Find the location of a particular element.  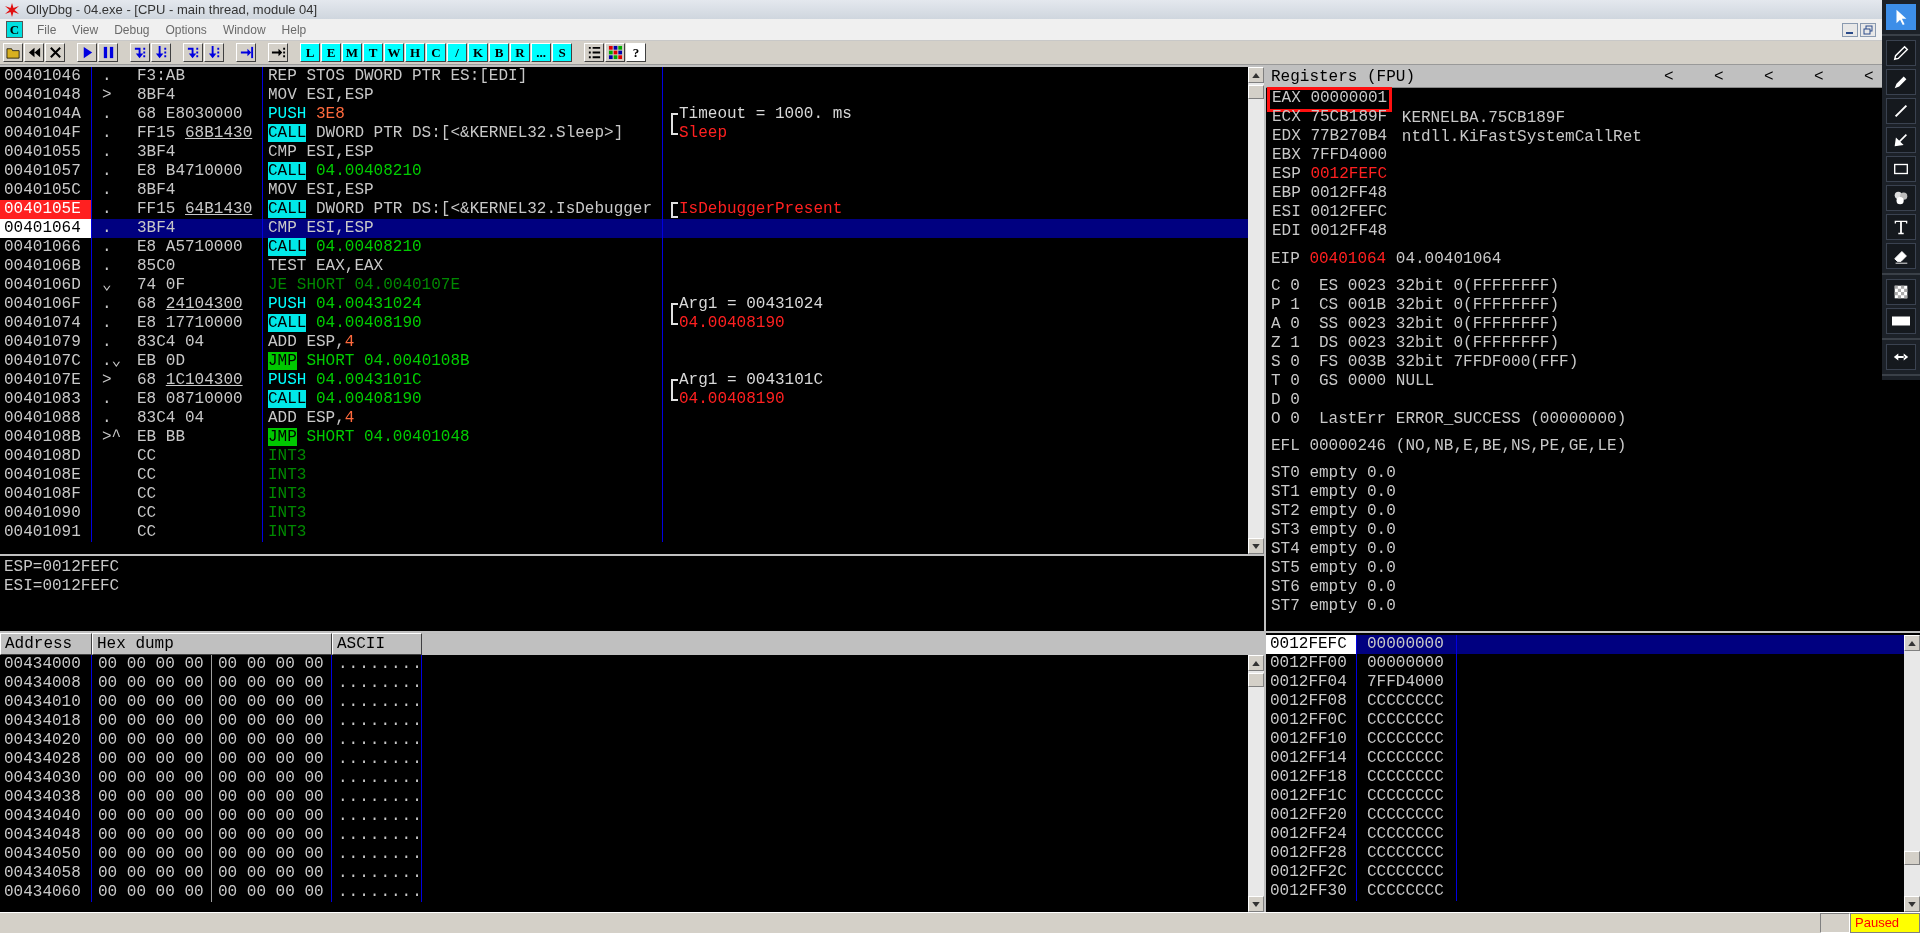

address-cell: 00434030 is located at coordinates (46, 778).